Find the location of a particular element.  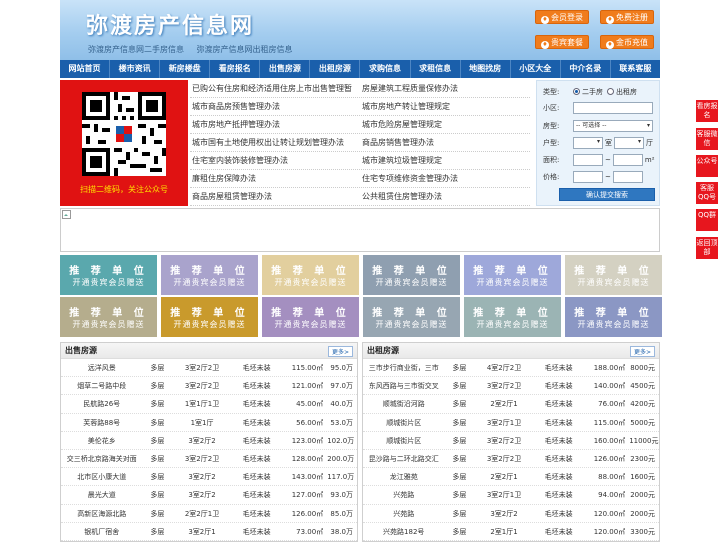

nav-viewing-signup: 看房报名 is located at coordinates (235, 69).